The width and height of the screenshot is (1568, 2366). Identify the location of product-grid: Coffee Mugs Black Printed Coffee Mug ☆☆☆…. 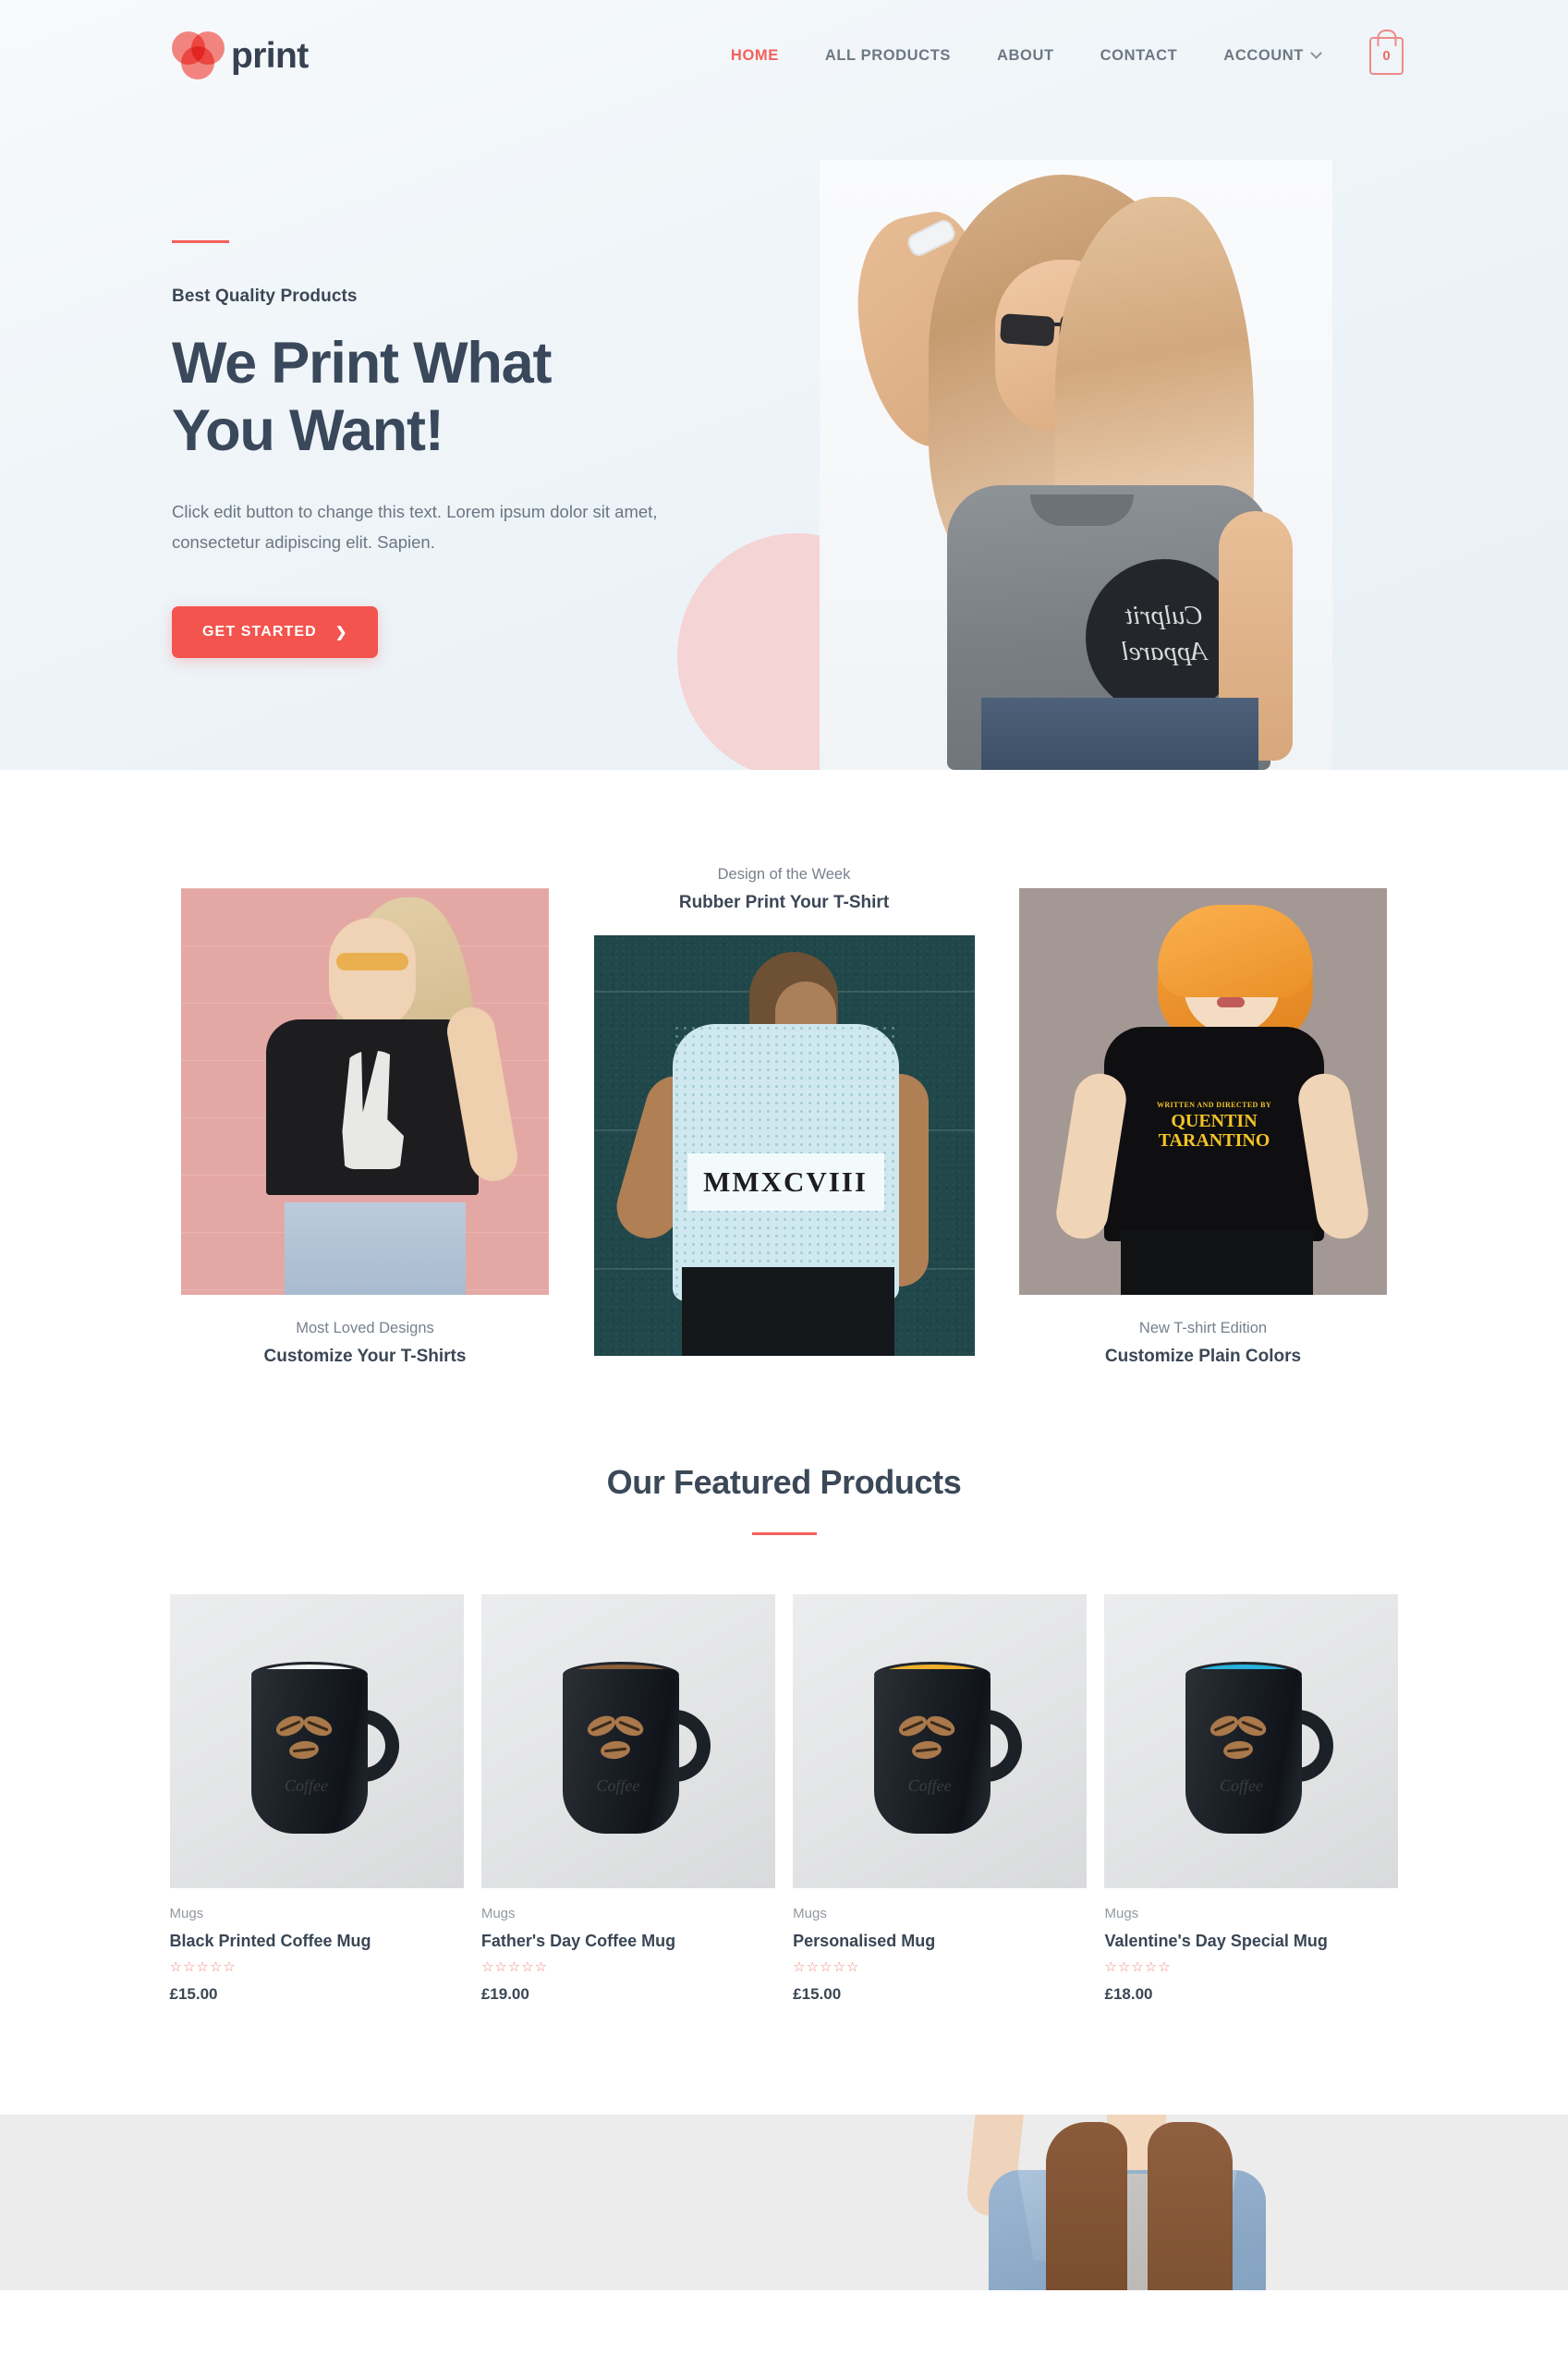
(784, 1799).